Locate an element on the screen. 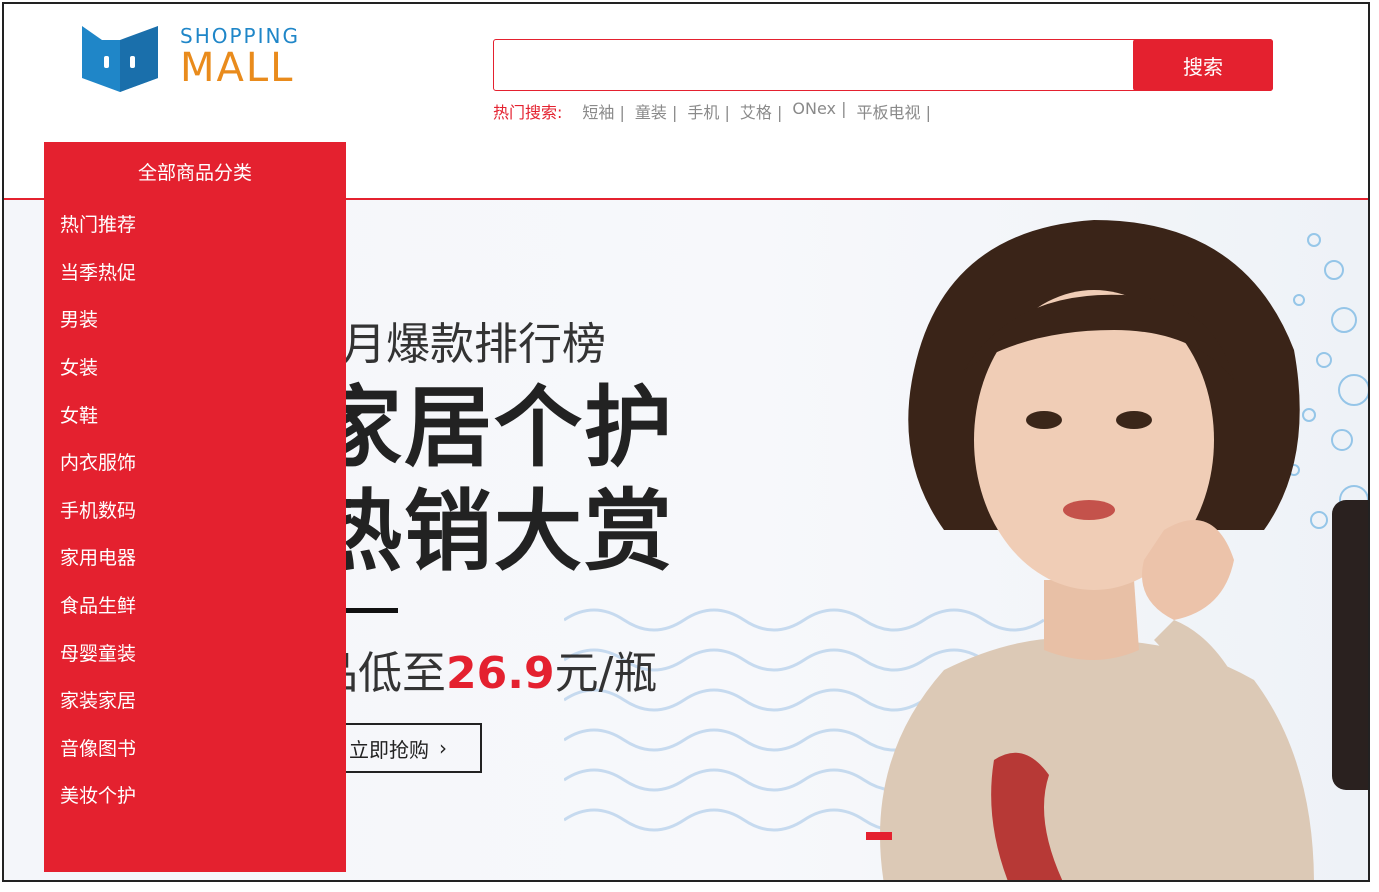 The height and width of the screenshot is (892, 1379). promo-block: 7月爆款排行榜 家居个护 热销大赏 品低至26.9元/瓶 立即抢购 › is located at coordinates (494, 540).